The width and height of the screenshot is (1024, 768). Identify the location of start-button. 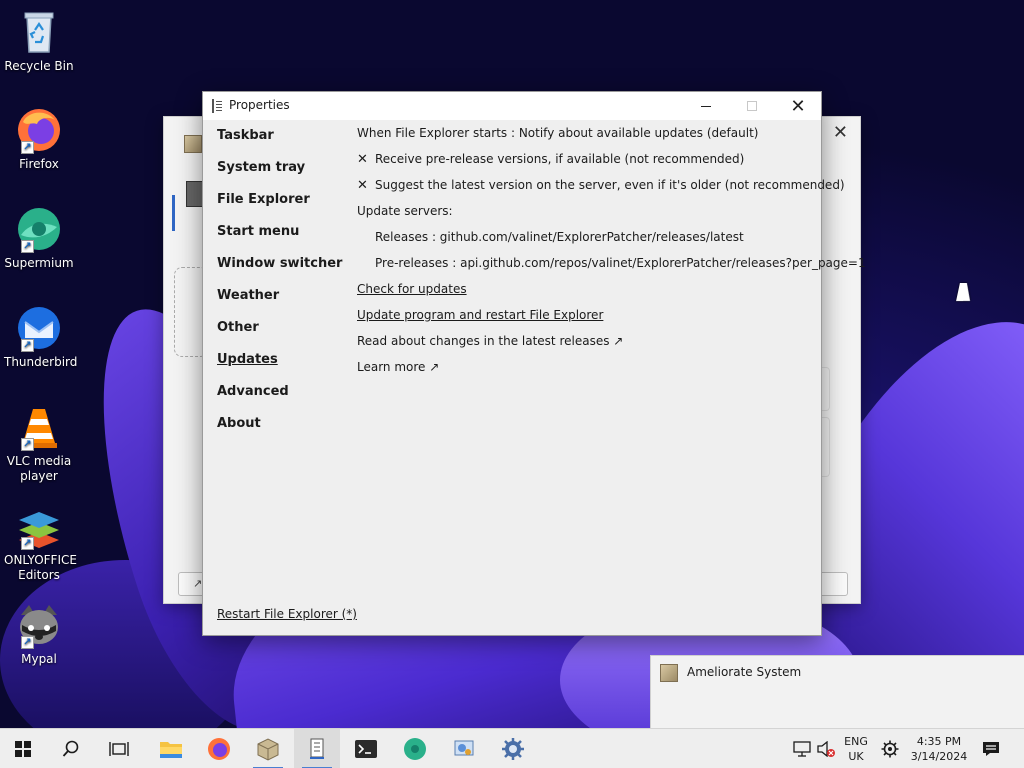
(23, 748).